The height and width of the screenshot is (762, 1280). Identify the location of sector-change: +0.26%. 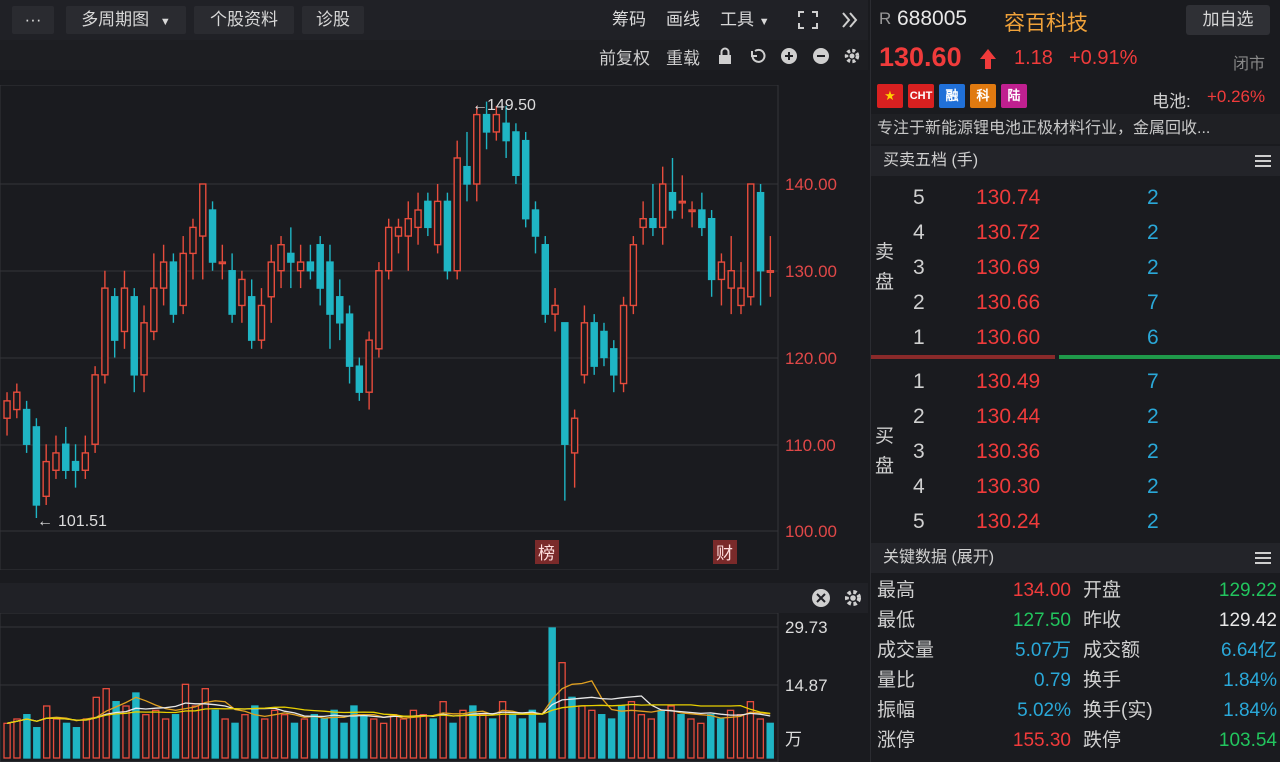
(1236, 97).